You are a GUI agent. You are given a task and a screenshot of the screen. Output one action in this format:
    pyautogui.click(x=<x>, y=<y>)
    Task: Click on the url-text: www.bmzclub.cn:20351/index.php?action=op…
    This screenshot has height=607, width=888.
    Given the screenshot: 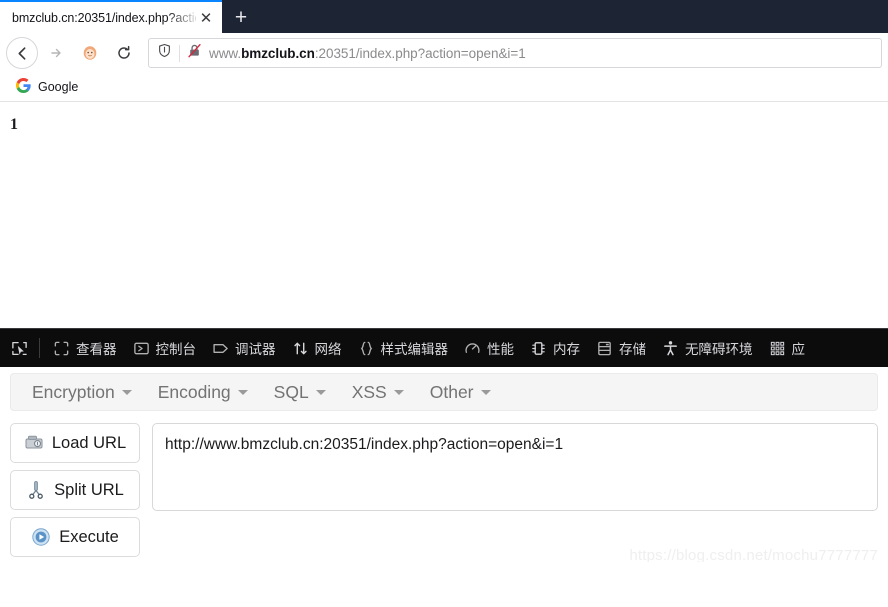 What is the action you would take?
    pyautogui.click(x=367, y=53)
    